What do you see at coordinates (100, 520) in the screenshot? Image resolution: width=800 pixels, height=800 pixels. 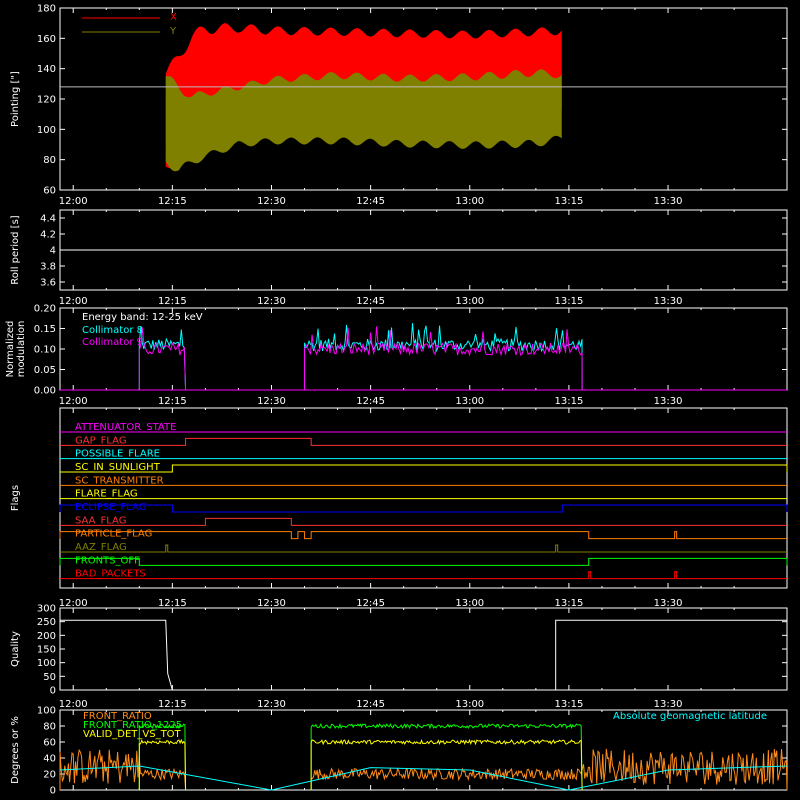 I see `flag-label: SAA_FLAG` at bounding box center [100, 520].